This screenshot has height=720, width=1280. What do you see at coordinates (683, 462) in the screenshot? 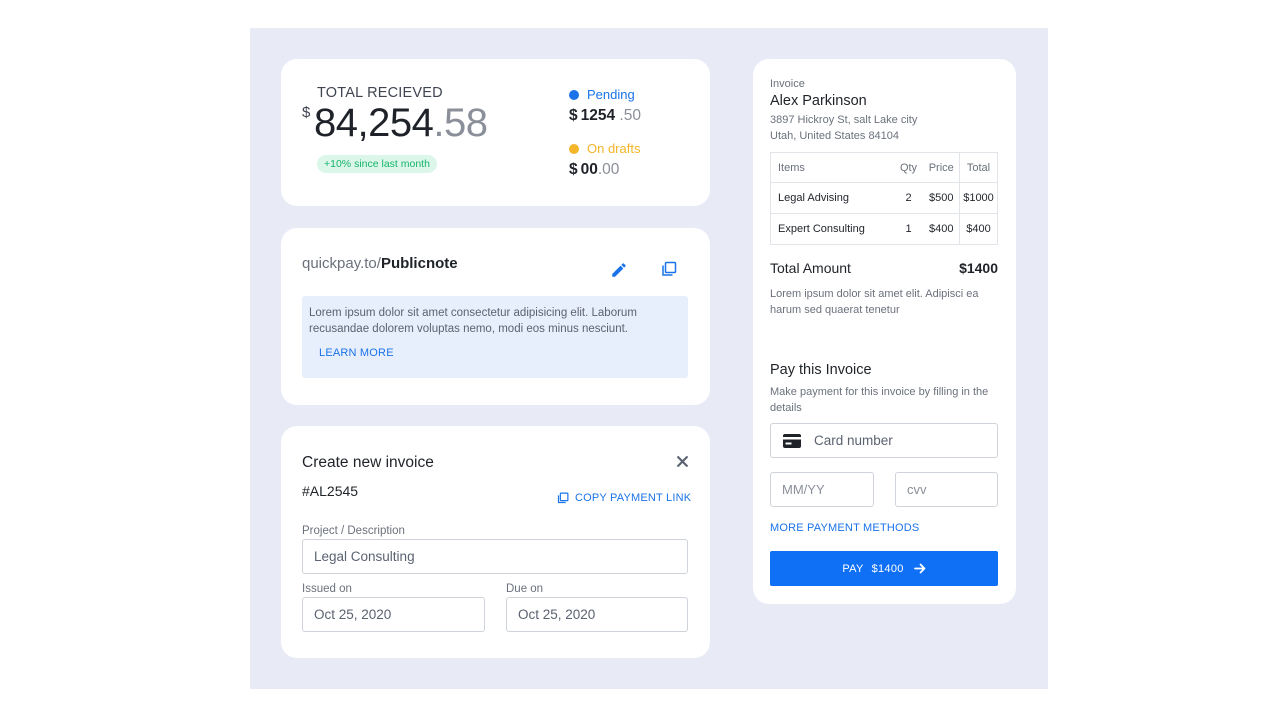
I see `close-icon` at bounding box center [683, 462].